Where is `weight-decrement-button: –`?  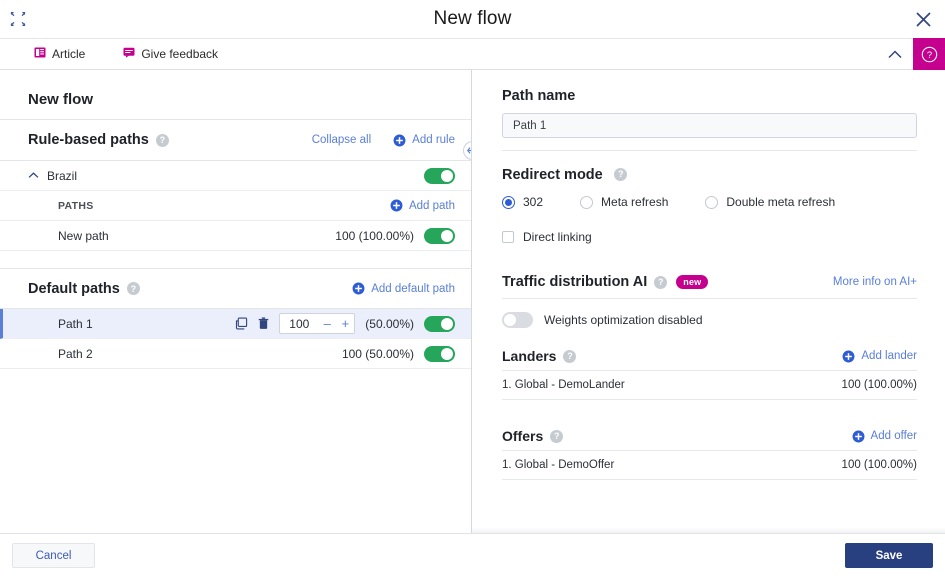
weight-decrement-button: – is located at coordinates (327, 323).